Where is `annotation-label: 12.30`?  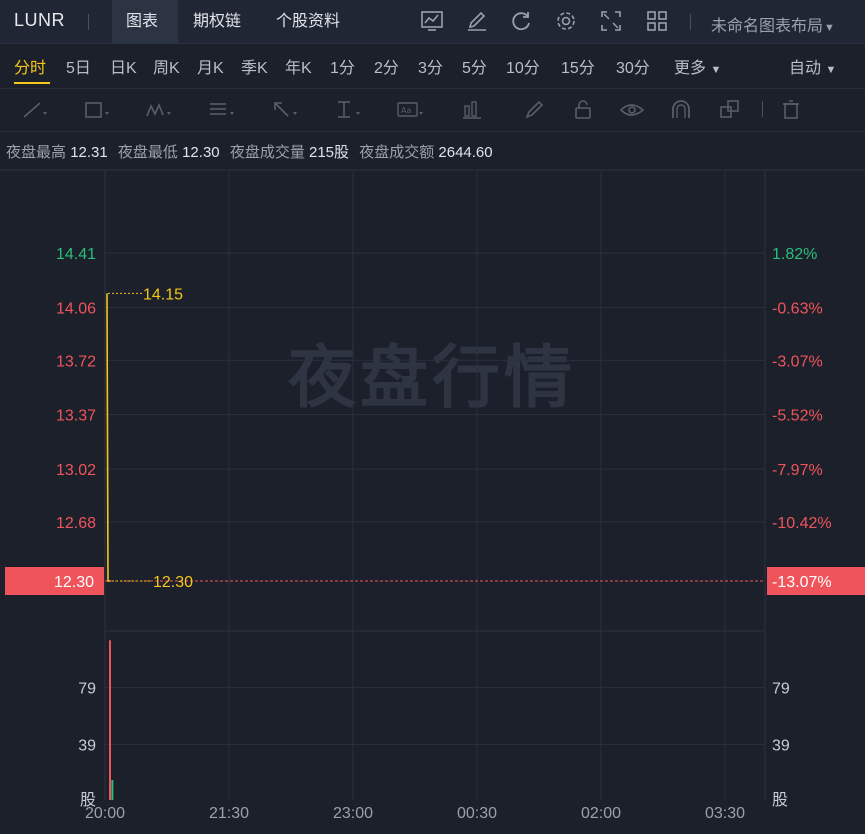
annotation-label: 12.30 is located at coordinates (173, 582).